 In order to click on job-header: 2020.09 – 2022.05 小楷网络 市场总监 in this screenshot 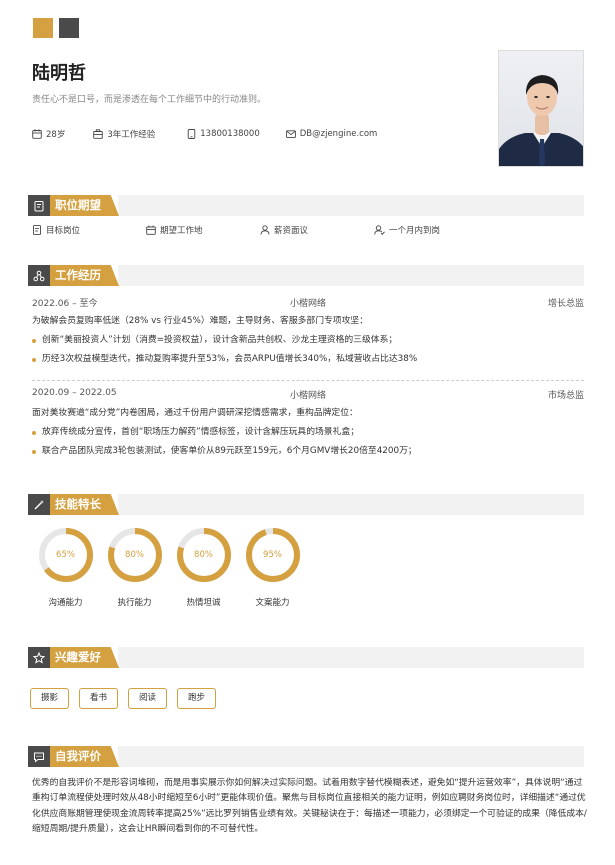, I will do `click(308, 395)`.